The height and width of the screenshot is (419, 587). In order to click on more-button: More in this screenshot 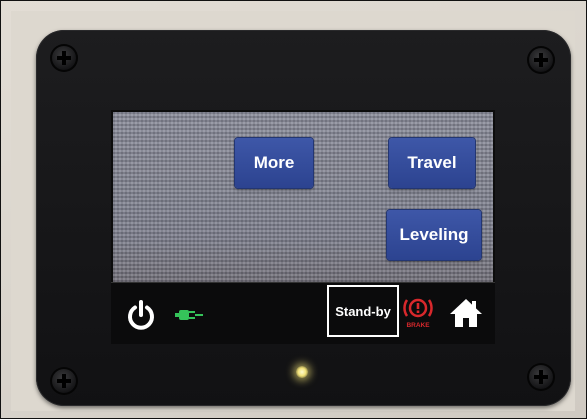, I will do `click(274, 163)`.